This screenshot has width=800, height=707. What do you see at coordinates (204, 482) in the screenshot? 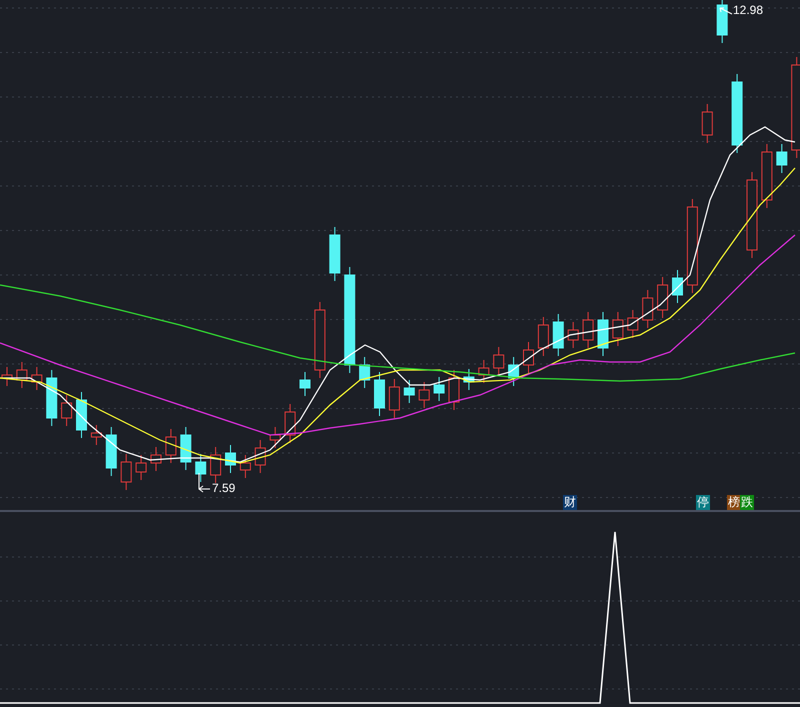
I see `low-arrow-icon` at bounding box center [204, 482].